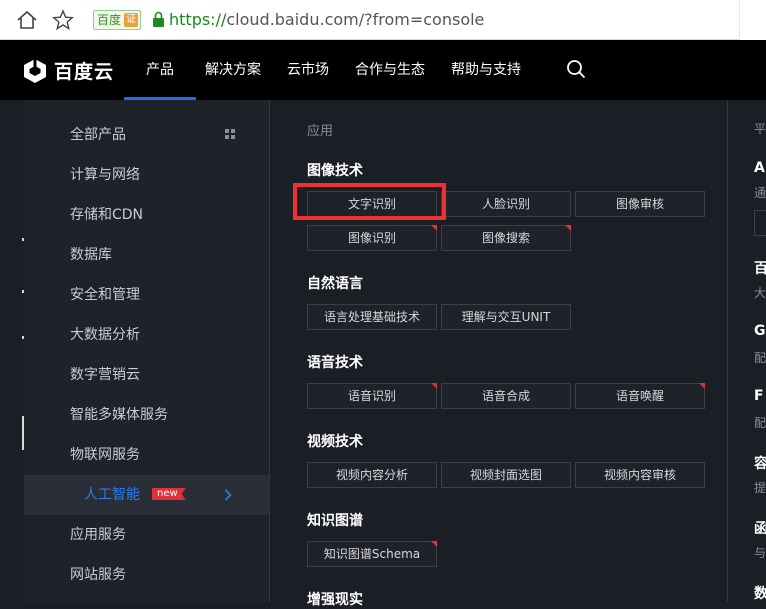 This screenshot has height=609, width=766. I want to click on sidebar-item-label: 智能多媒体服务, so click(119, 415).